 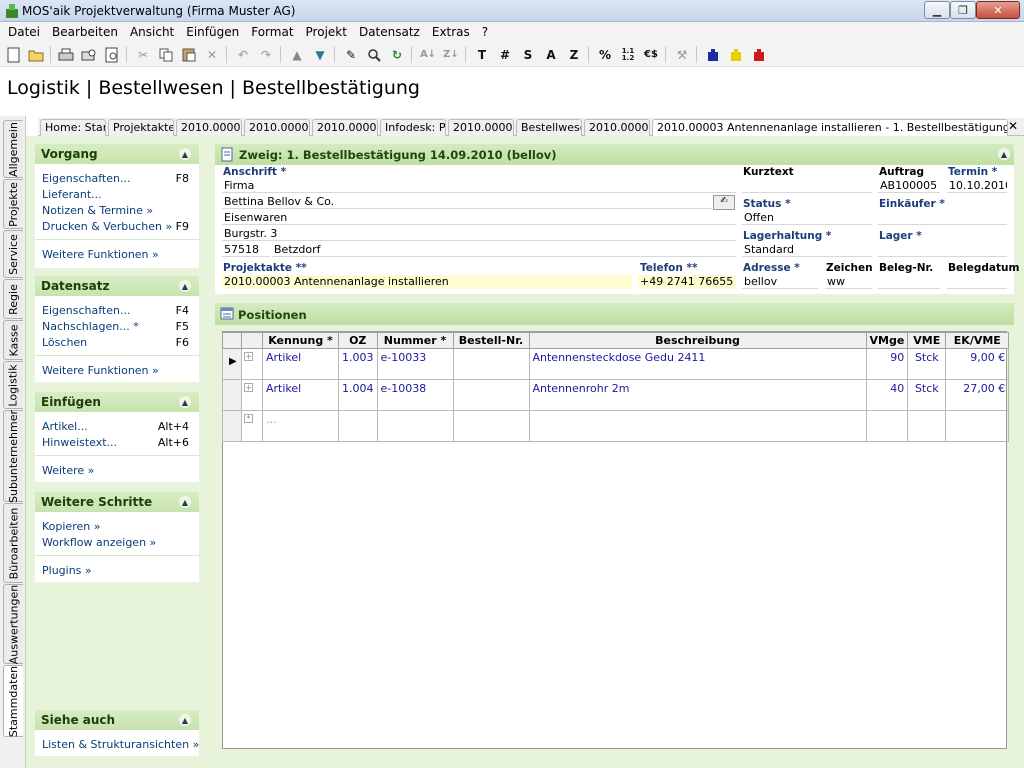 I want to click on link-plugins: Plugins », so click(x=67, y=570).